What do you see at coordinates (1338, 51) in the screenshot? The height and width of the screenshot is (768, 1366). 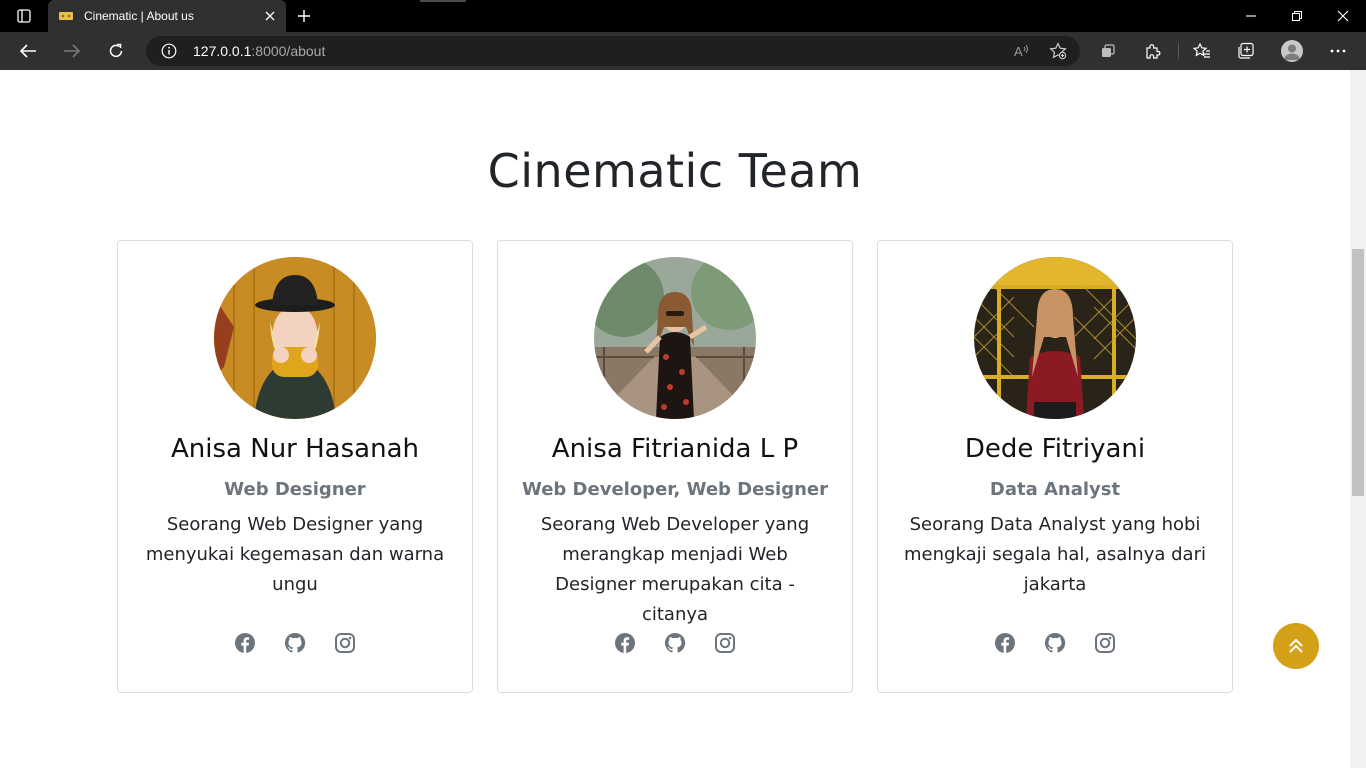 I see `more-menu-icon` at bounding box center [1338, 51].